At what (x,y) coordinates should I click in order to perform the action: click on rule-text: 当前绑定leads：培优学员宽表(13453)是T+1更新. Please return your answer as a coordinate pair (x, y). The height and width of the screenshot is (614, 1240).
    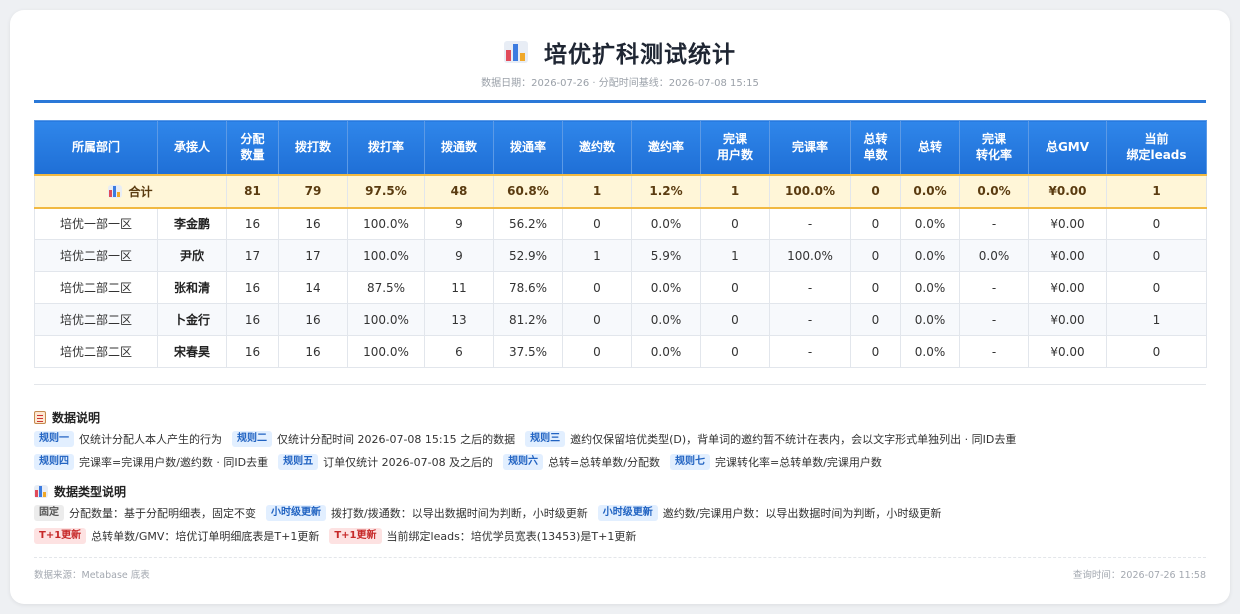
    Looking at the image, I should click on (511, 536).